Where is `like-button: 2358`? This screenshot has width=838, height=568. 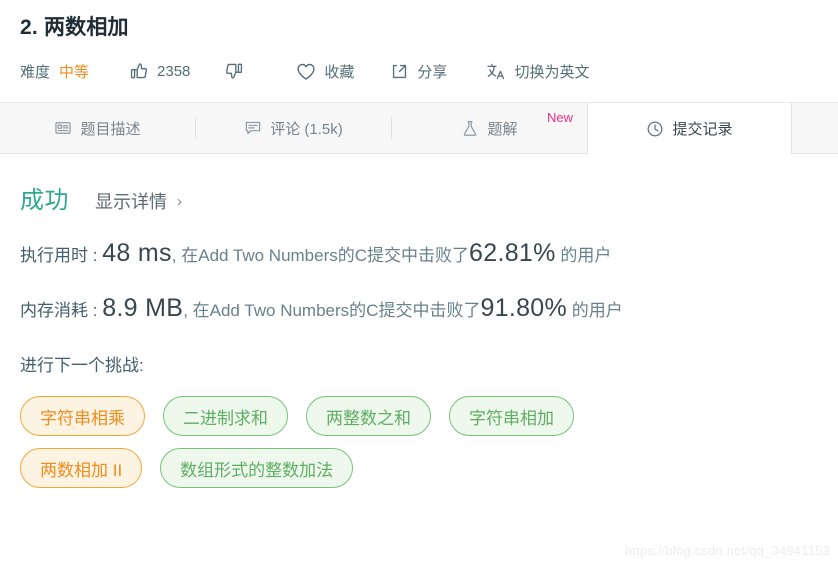 like-button: 2358 is located at coordinates (159, 71).